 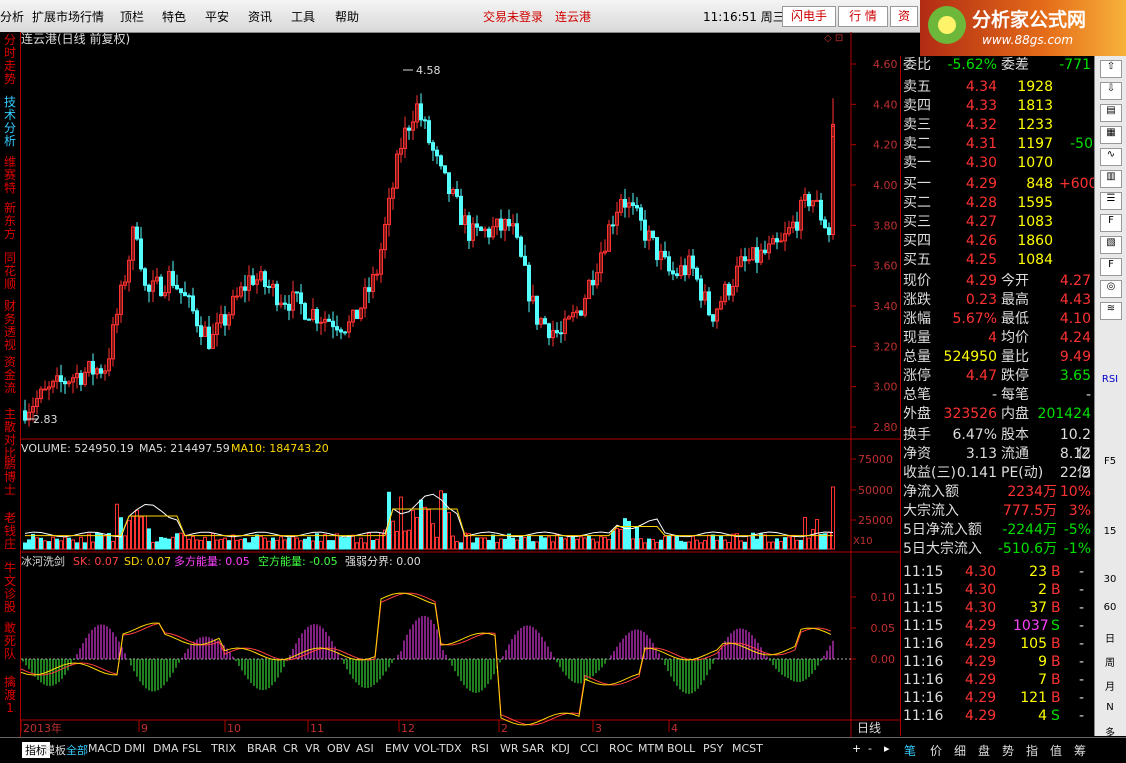 I want to click on left-nav-item: 财务透视, so click(x=10, y=326).